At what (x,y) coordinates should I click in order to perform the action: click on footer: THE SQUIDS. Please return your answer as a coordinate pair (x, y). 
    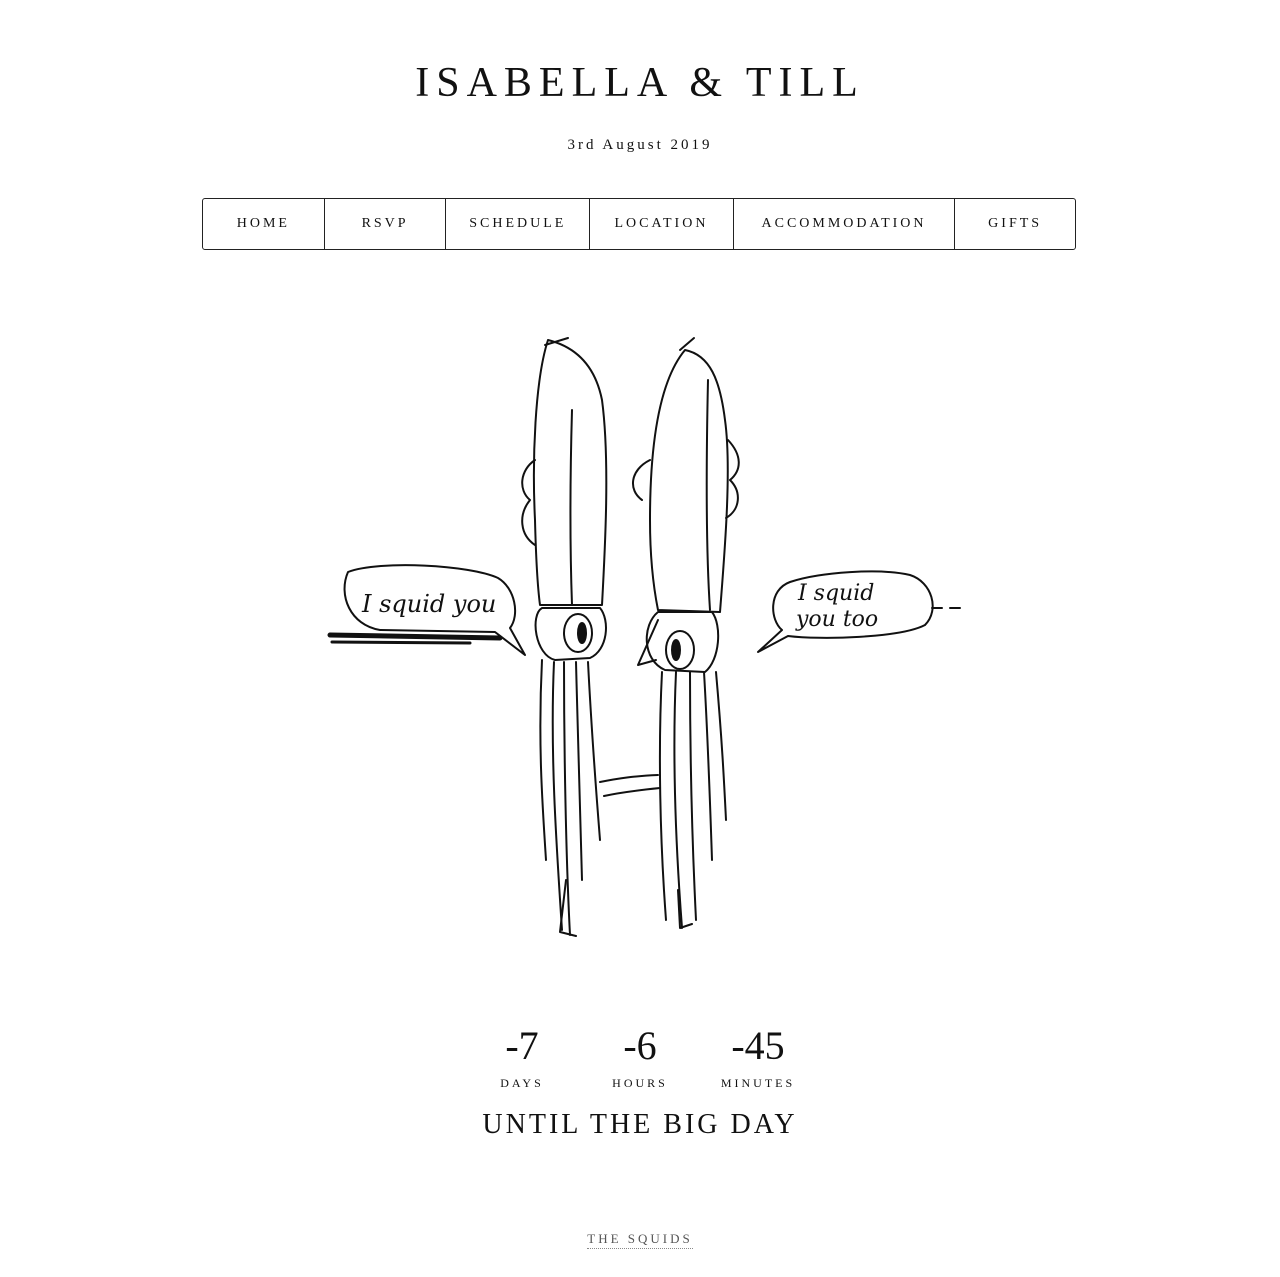
    Looking at the image, I should click on (640, 1238).